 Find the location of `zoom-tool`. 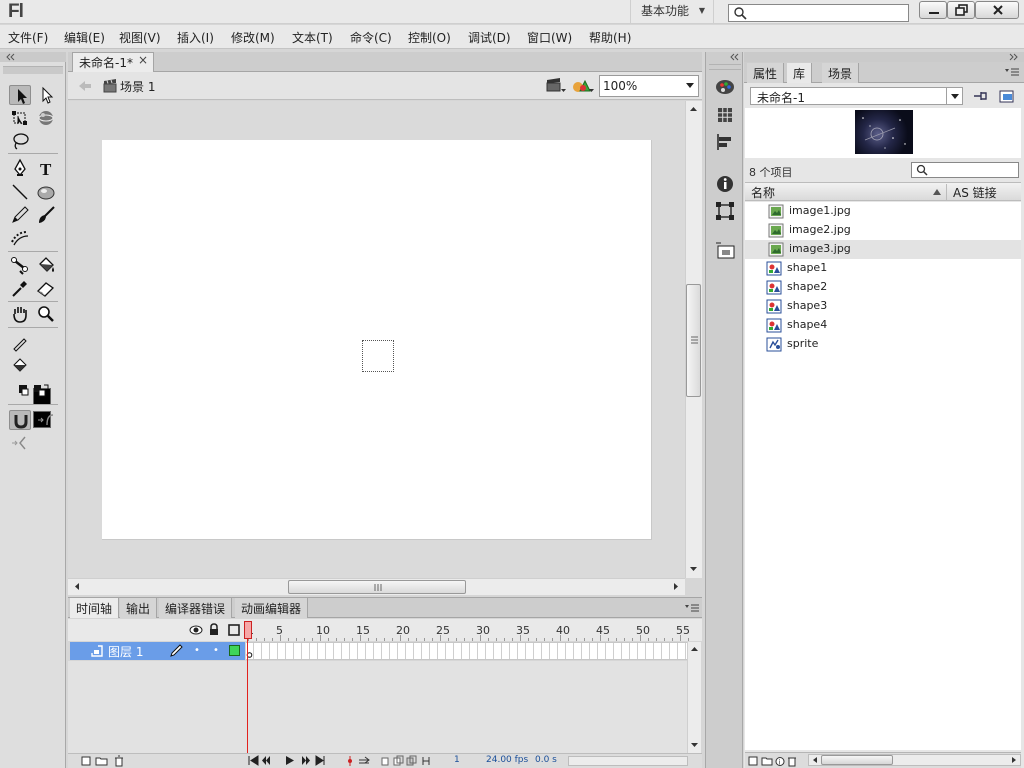

zoom-tool is located at coordinates (46, 314).